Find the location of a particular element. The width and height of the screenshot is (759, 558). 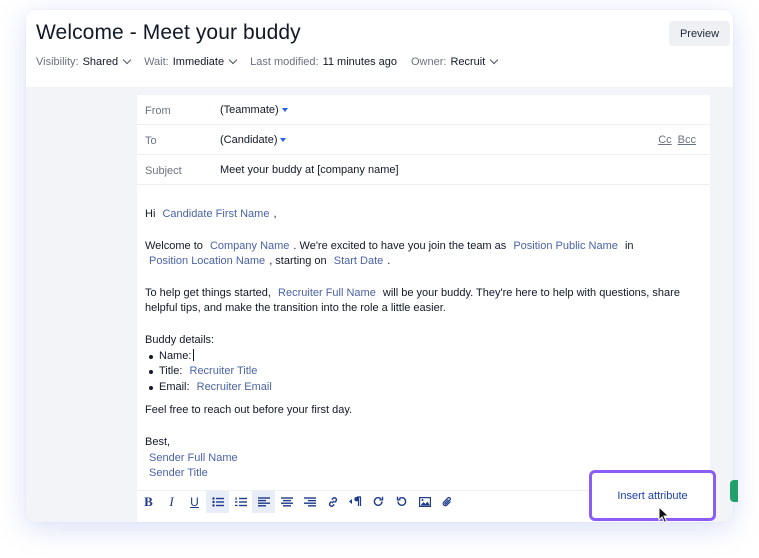

link-icon is located at coordinates (332, 501).